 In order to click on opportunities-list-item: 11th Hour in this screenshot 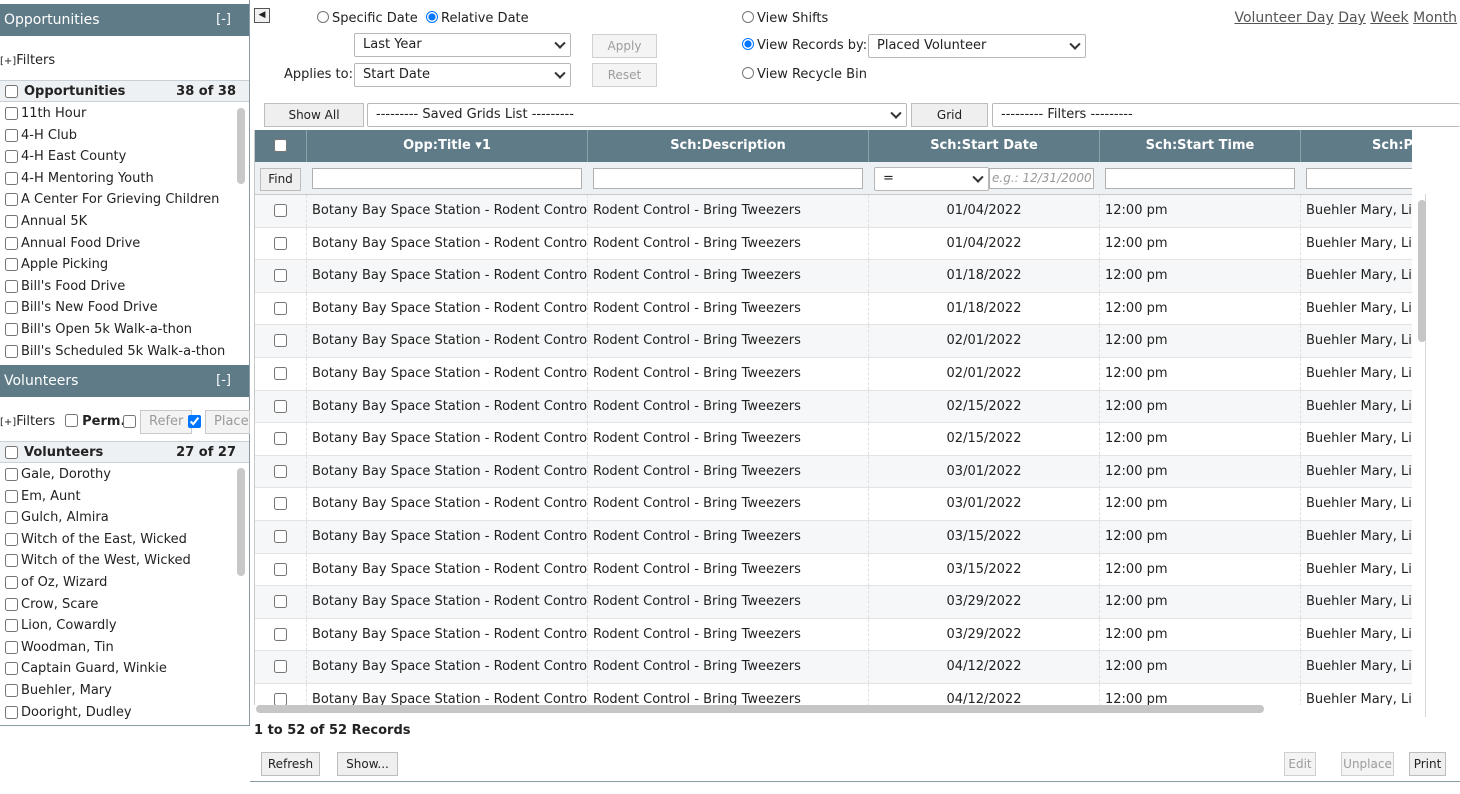, I will do `click(118, 114)`.